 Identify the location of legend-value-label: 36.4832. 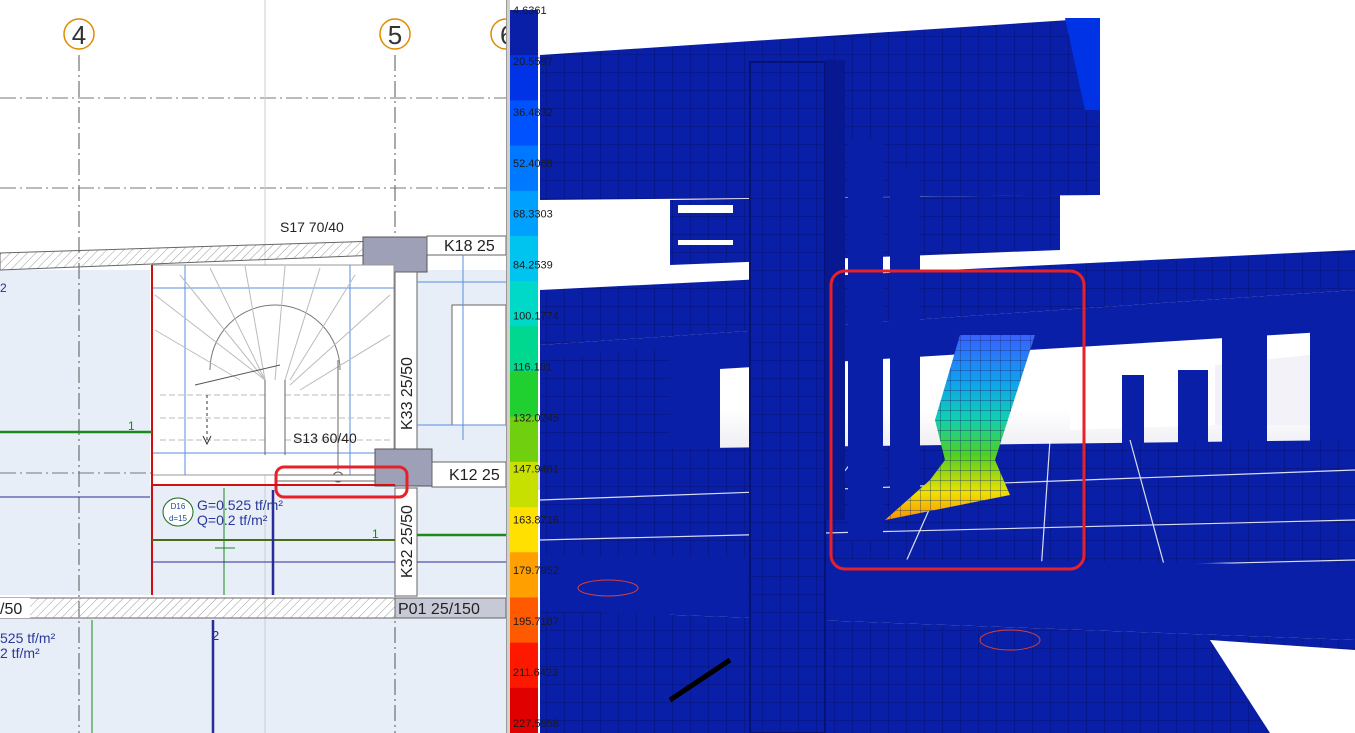
(533, 113).